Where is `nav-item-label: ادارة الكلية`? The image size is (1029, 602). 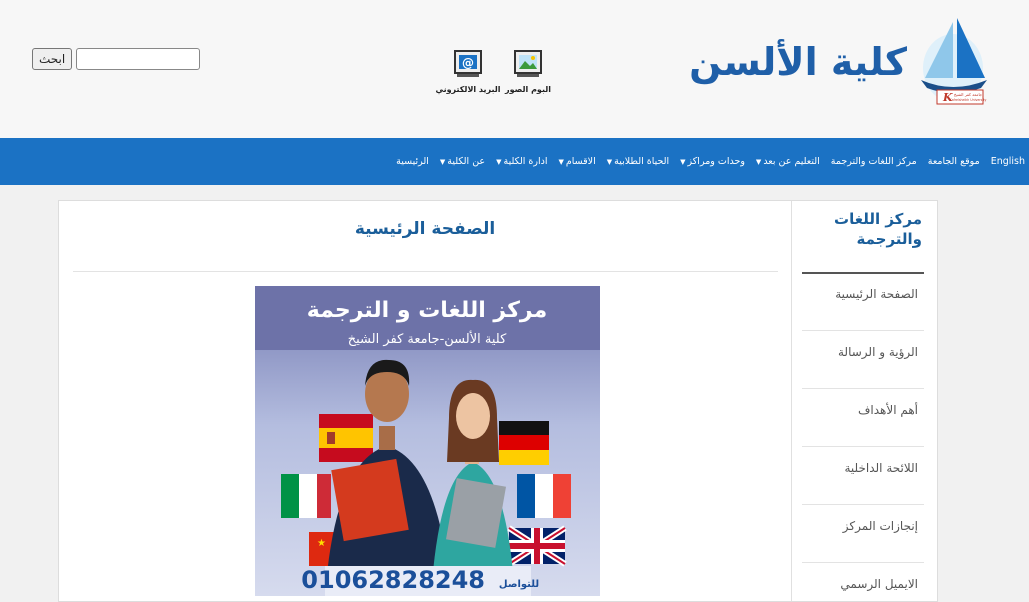
nav-item-label: ادارة الكلية is located at coordinates (525, 161).